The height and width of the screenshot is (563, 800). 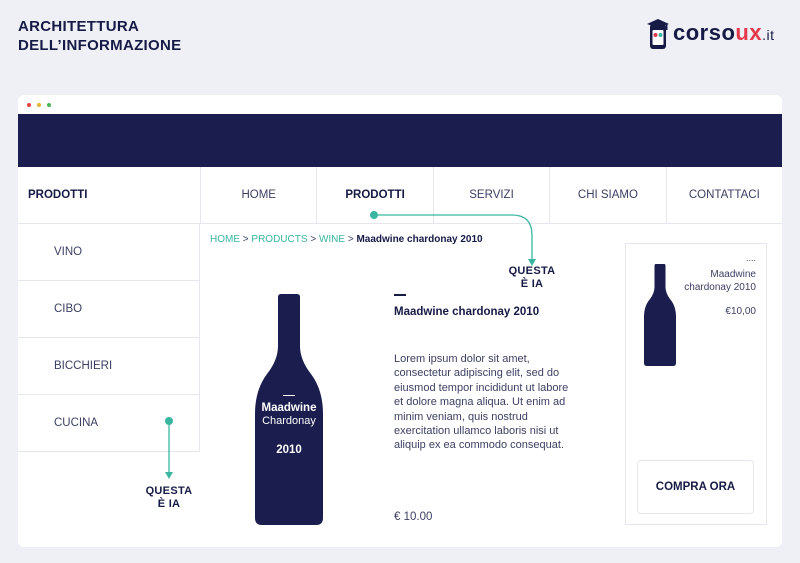 What do you see at coordinates (704, 32) in the screenshot?
I see `brand-prefix: corso` at bounding box center [704, 32].